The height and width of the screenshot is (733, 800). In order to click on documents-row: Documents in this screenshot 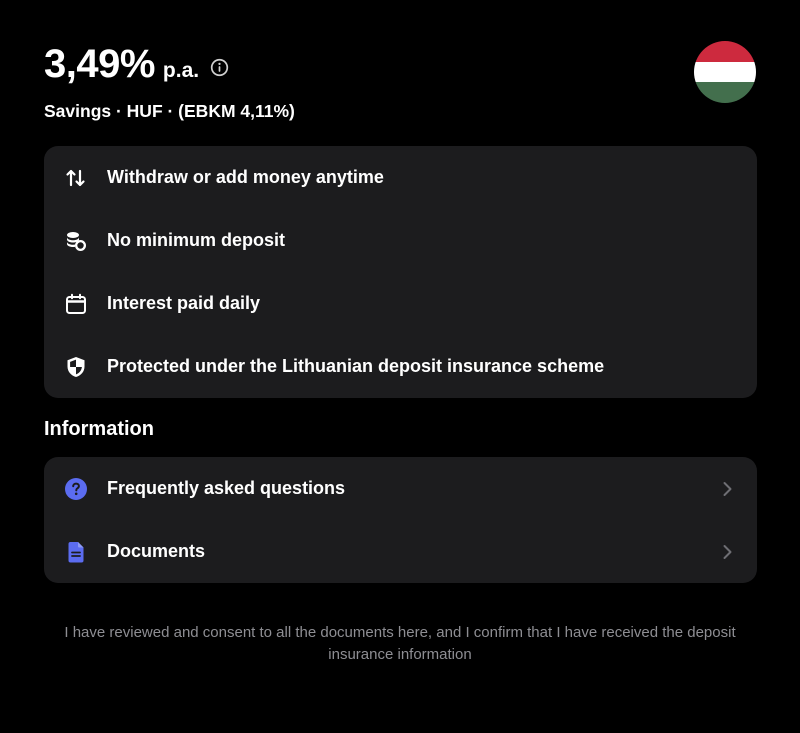, I will do `click(400, 551)`.